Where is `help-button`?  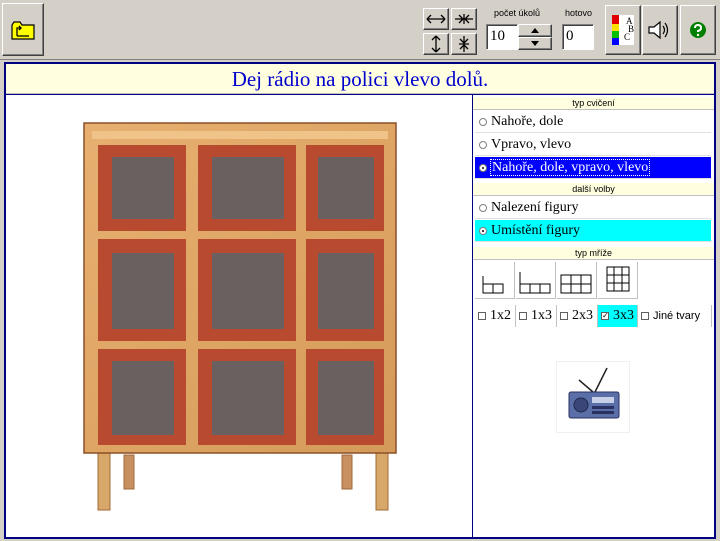
help-button is located at coordinates (698, 30).